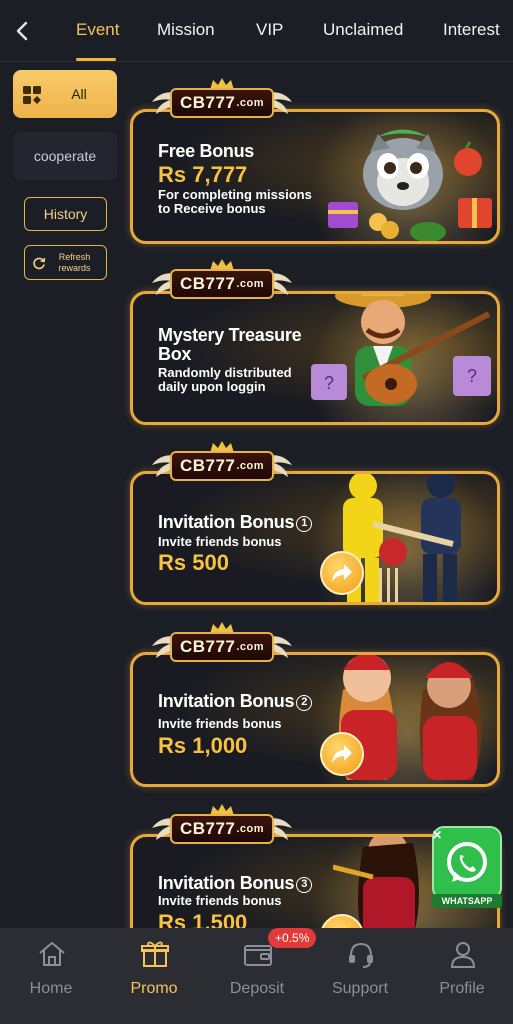 Image resolution: width=513 pixels, height=1024 pixels. I want to click on user-icon, so click(463, 955).